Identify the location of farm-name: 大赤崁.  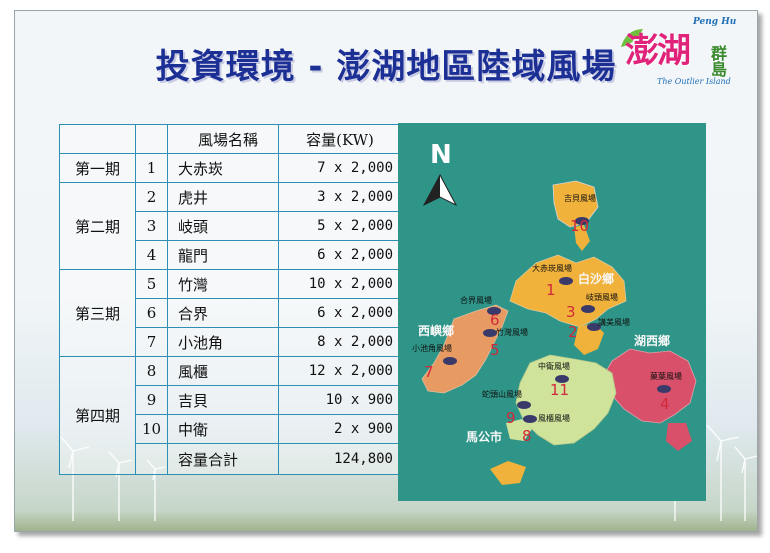
(223, 168).